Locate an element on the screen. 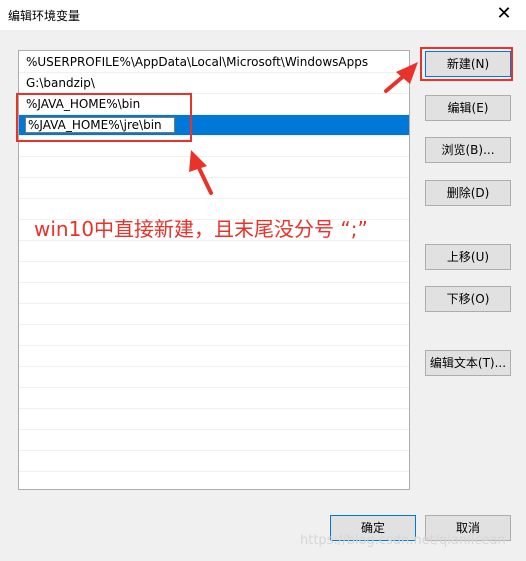 The height and width of the screenshot is (561, 526). annotation-text: win10中直接新建，且末尾没分号 “;” is located at coordinates (201, 229).